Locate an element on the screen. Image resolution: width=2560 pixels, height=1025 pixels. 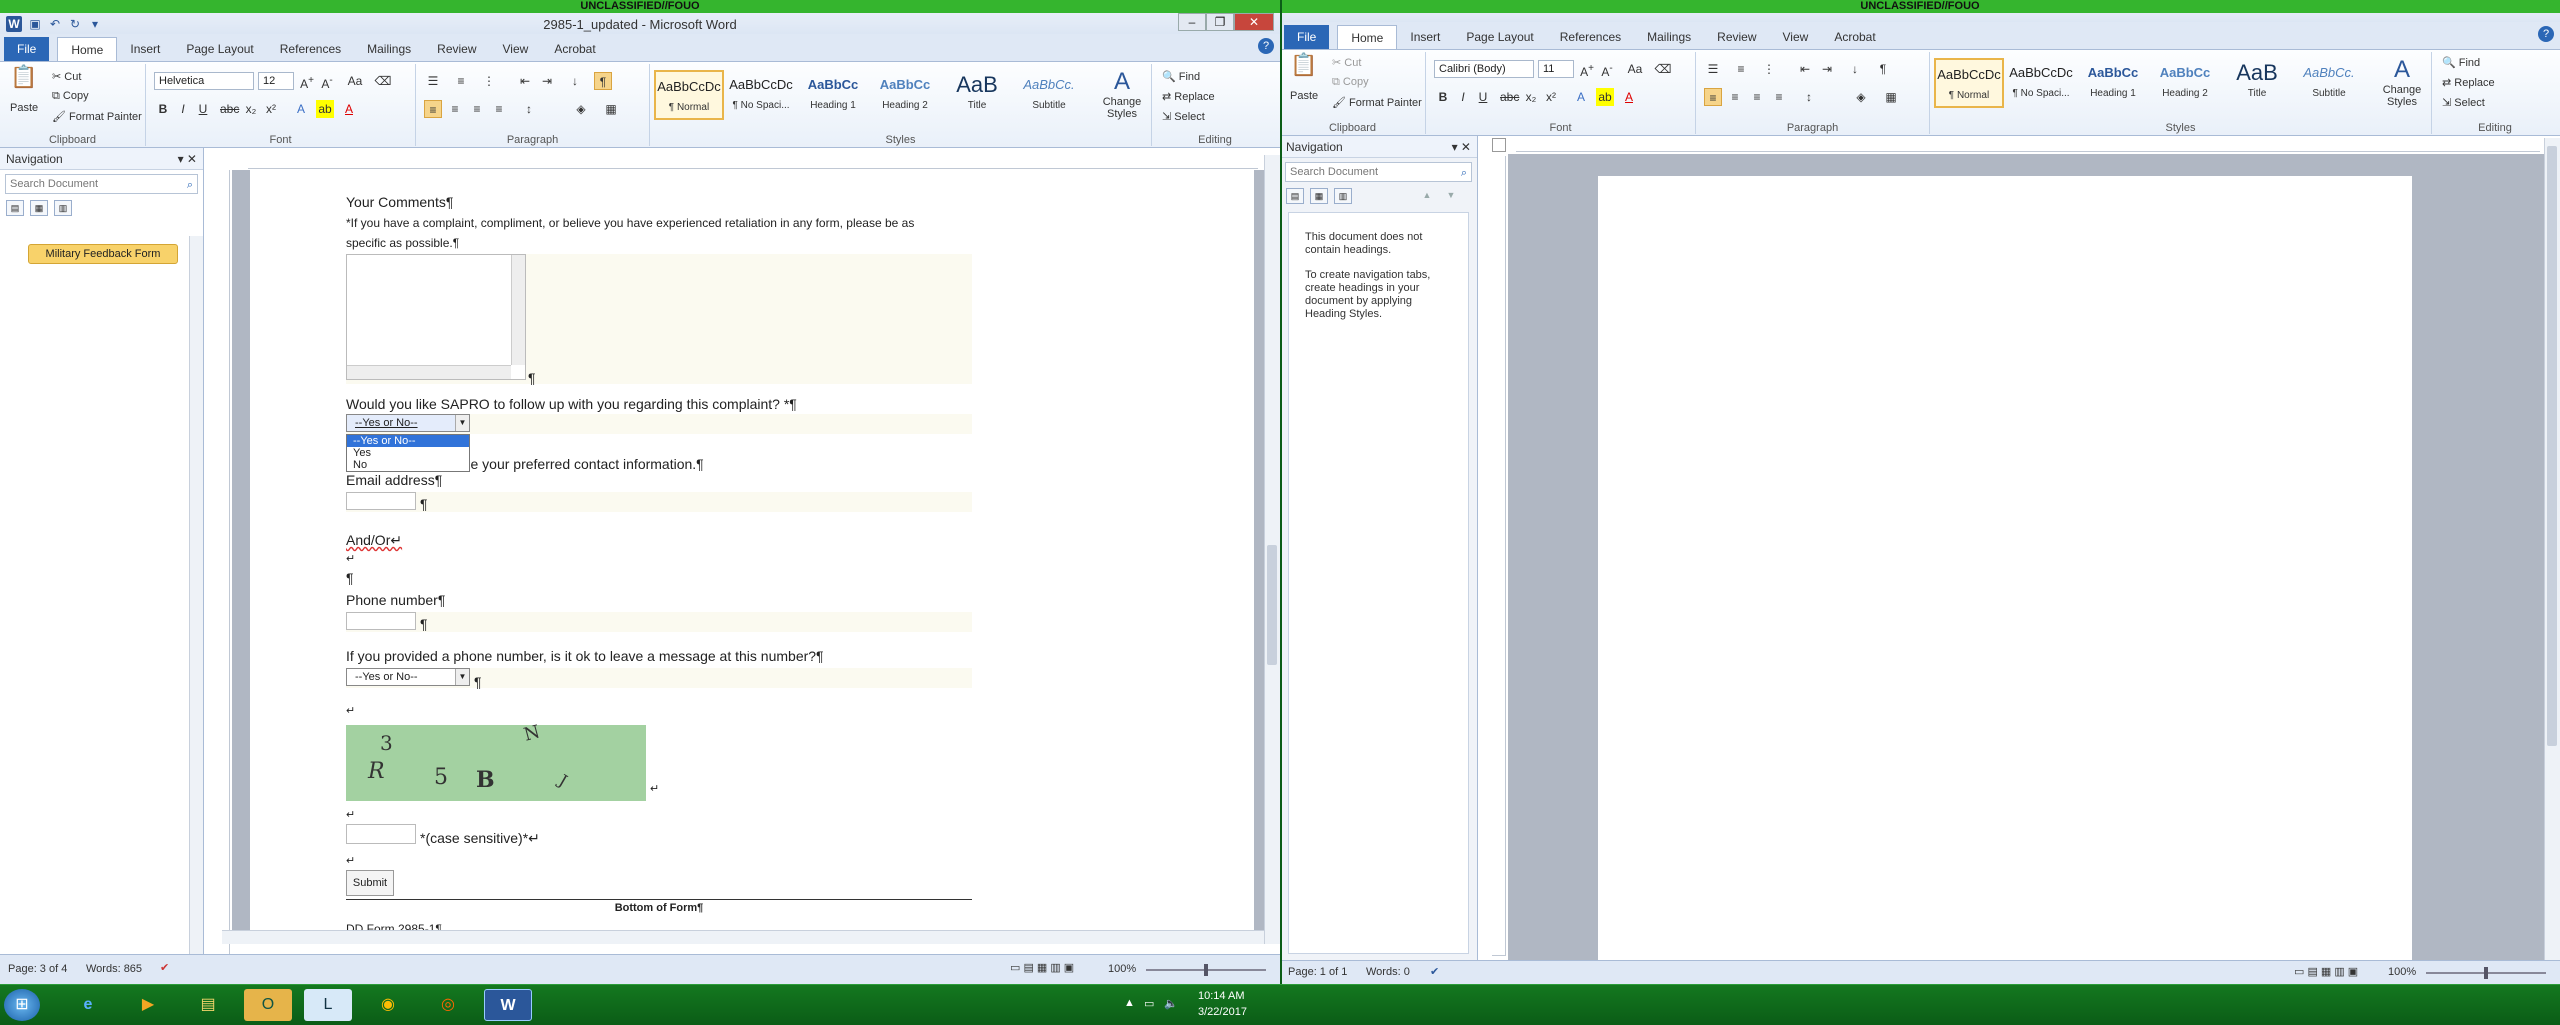
phone-field is located at coordinates (381, 621).